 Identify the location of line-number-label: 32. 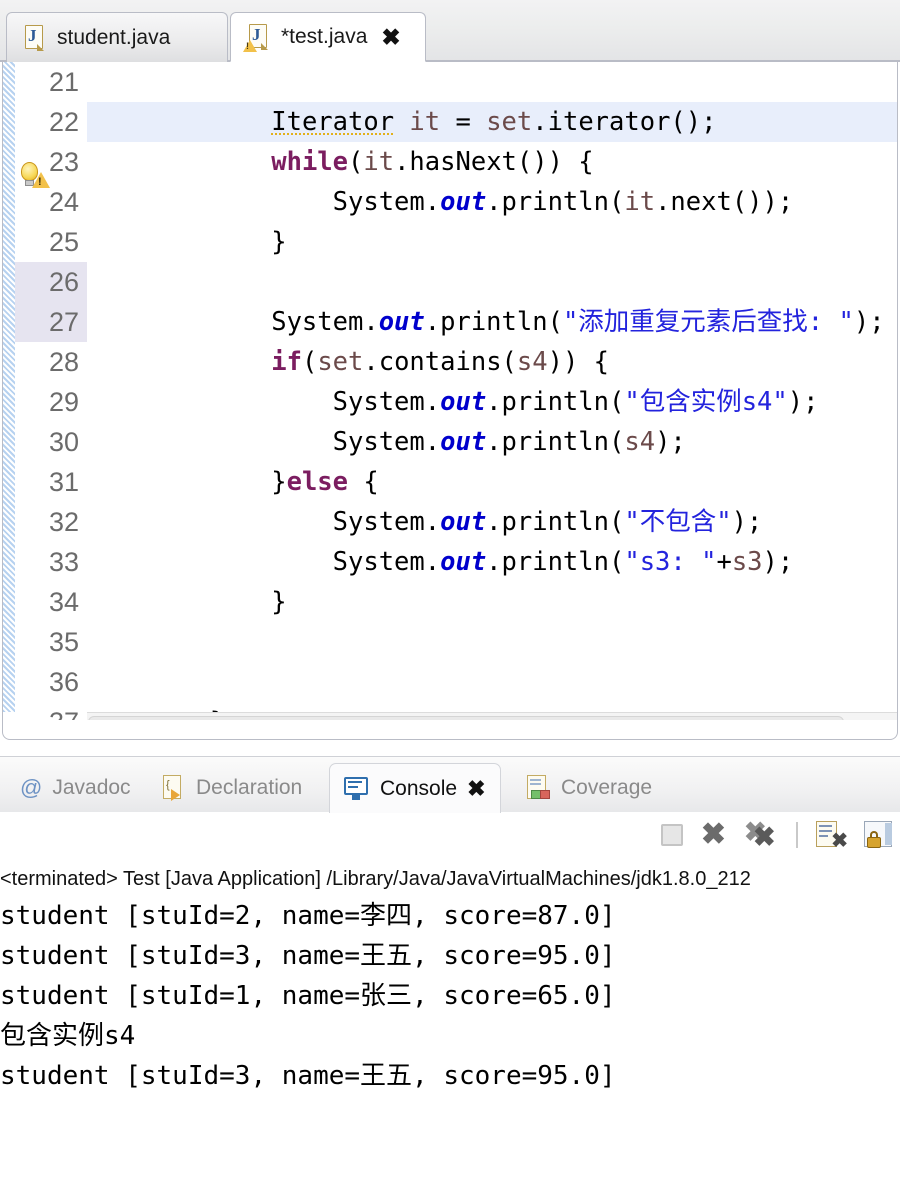
(63, 522).